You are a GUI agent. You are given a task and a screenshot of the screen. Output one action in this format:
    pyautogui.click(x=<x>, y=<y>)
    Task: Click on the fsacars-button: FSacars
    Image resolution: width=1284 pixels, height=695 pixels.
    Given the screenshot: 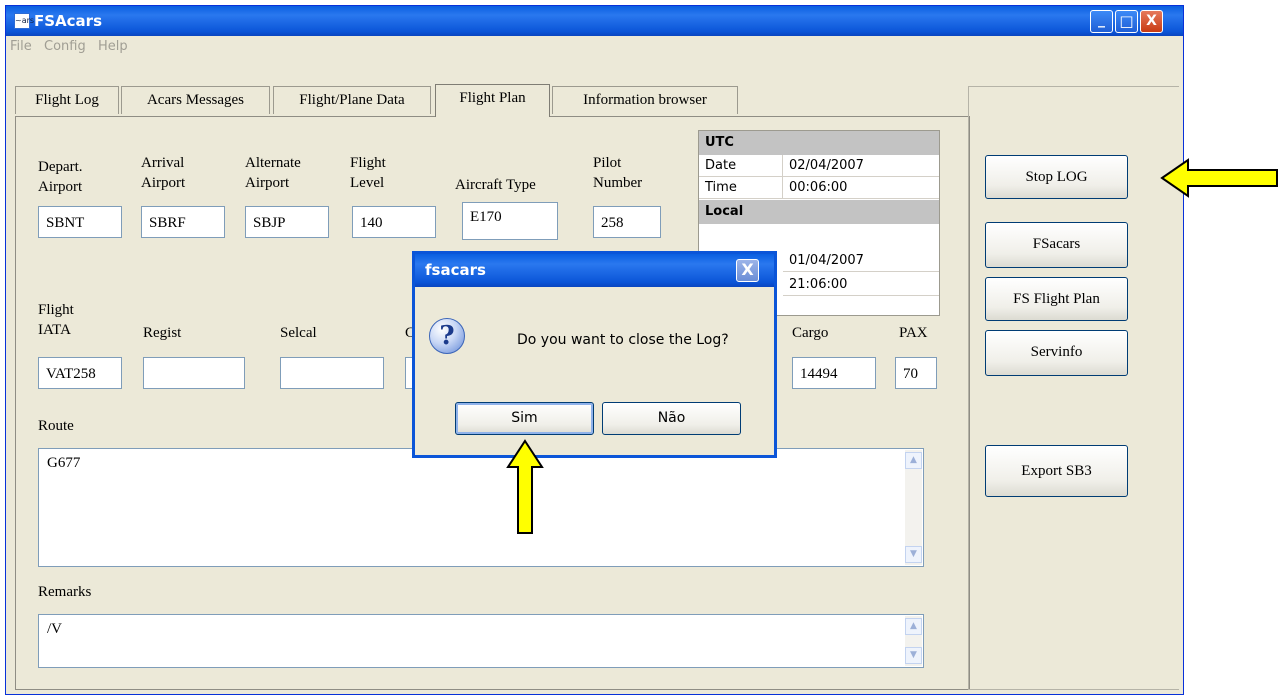 What is the action you would take?
    pyautogui.click(x=1056, y=245)
    